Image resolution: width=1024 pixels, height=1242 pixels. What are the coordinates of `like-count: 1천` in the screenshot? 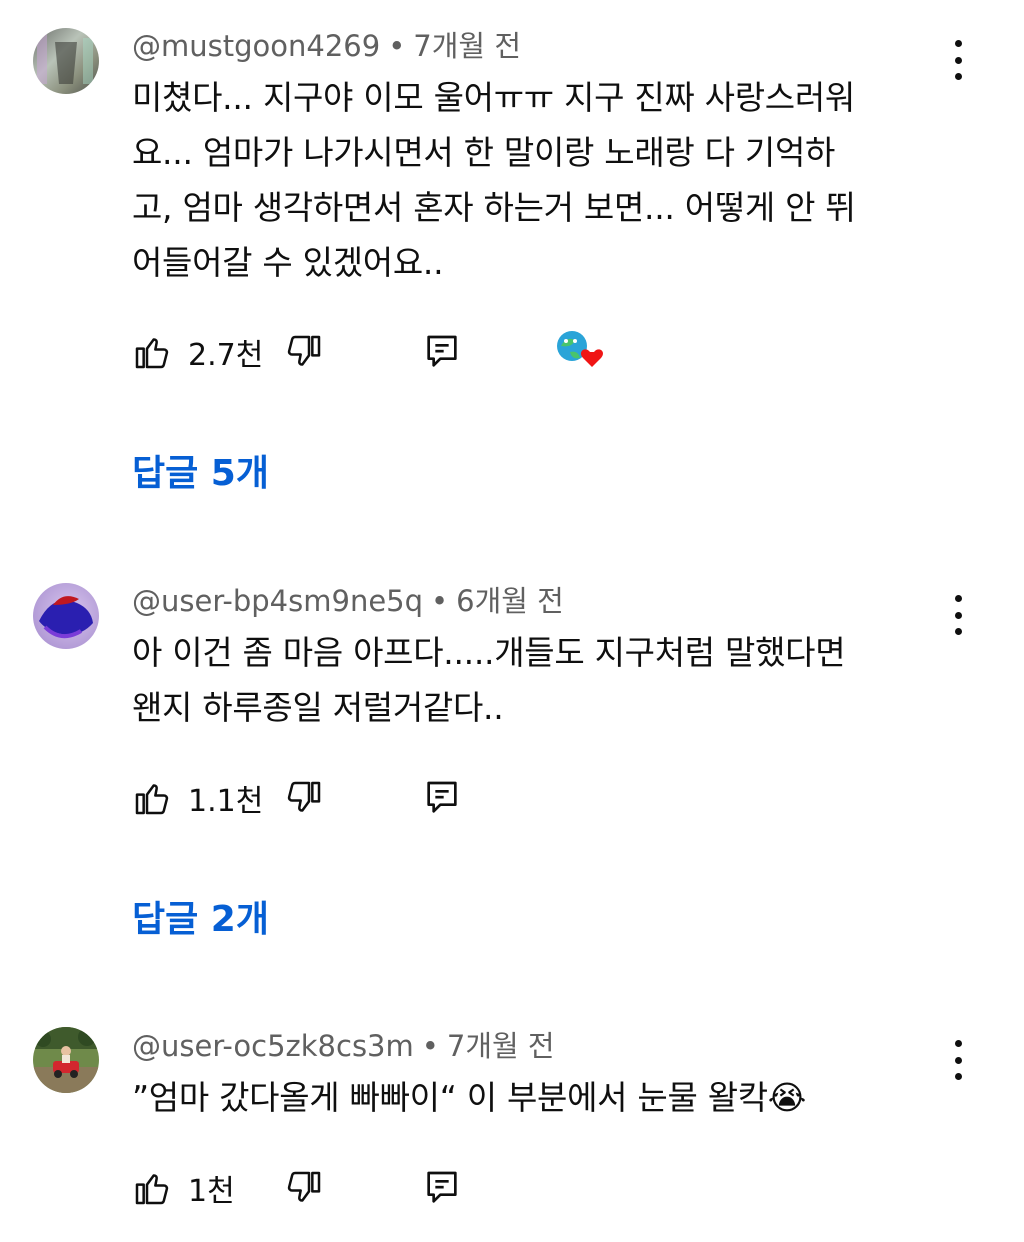 It's located at (211, 1191).